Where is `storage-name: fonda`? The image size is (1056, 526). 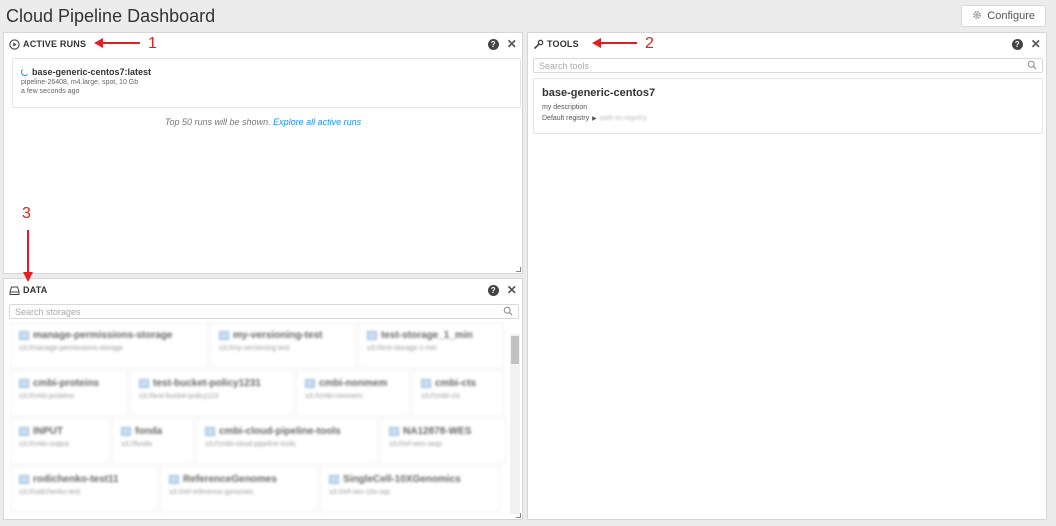
storage-name: fonda is located at coordinates (149, 431).